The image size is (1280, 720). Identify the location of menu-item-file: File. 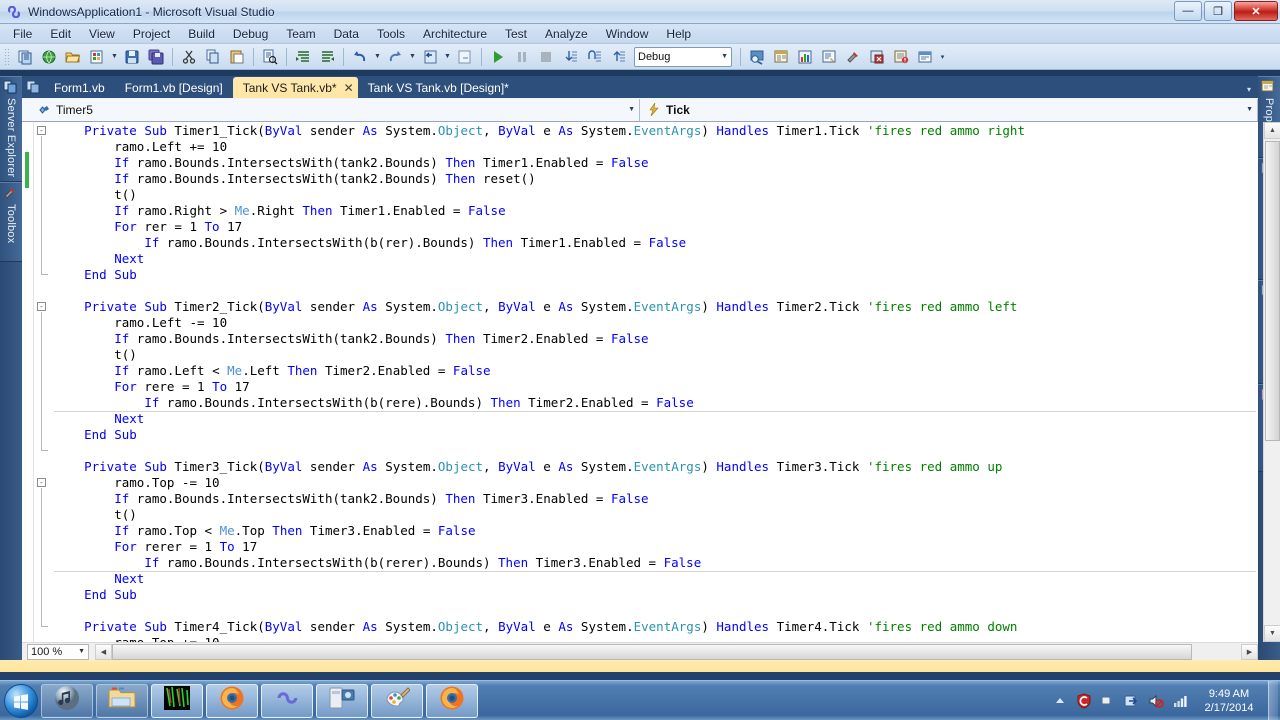
(22, 34).